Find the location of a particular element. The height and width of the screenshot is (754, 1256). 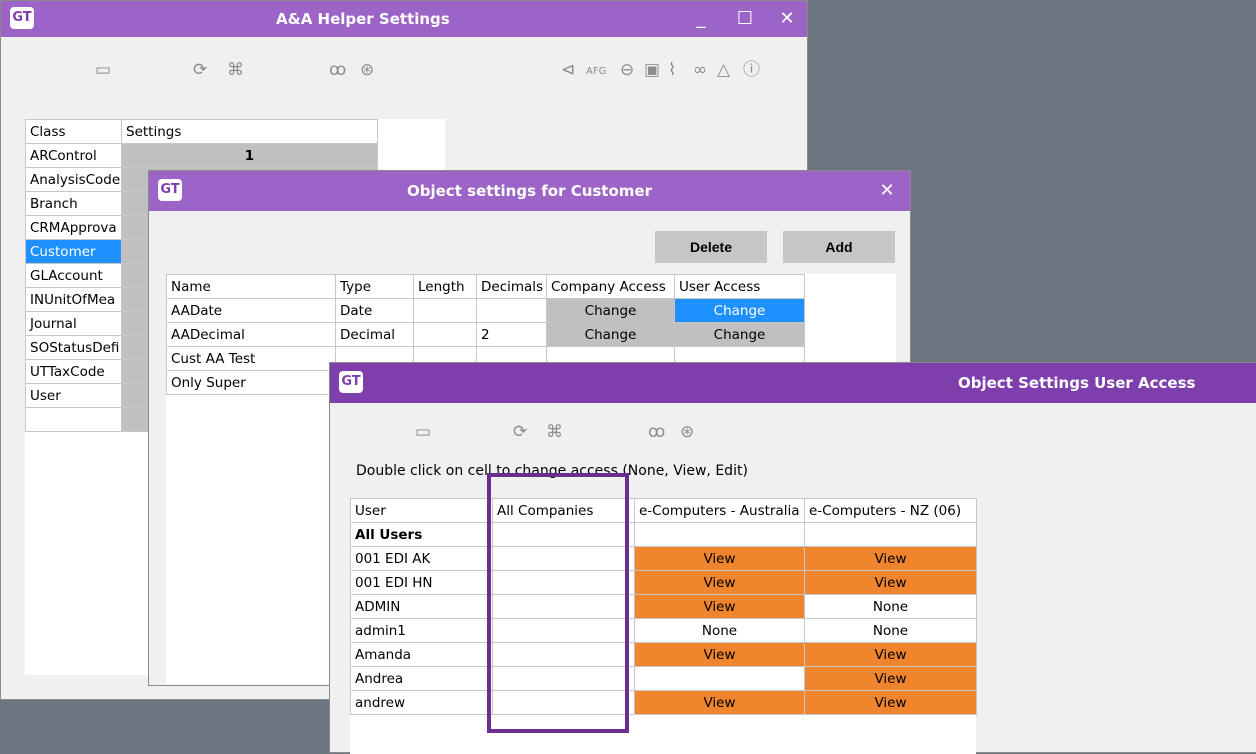

delete-button: Delete is located at coordinates (711, 247).